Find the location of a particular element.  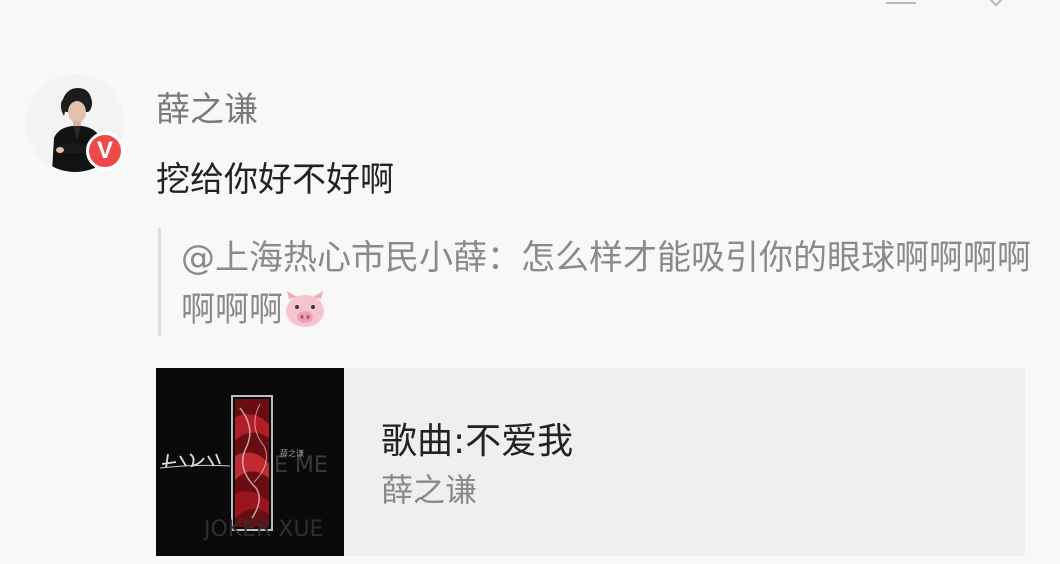

top-toolbar is located at coordinates (960, 4).